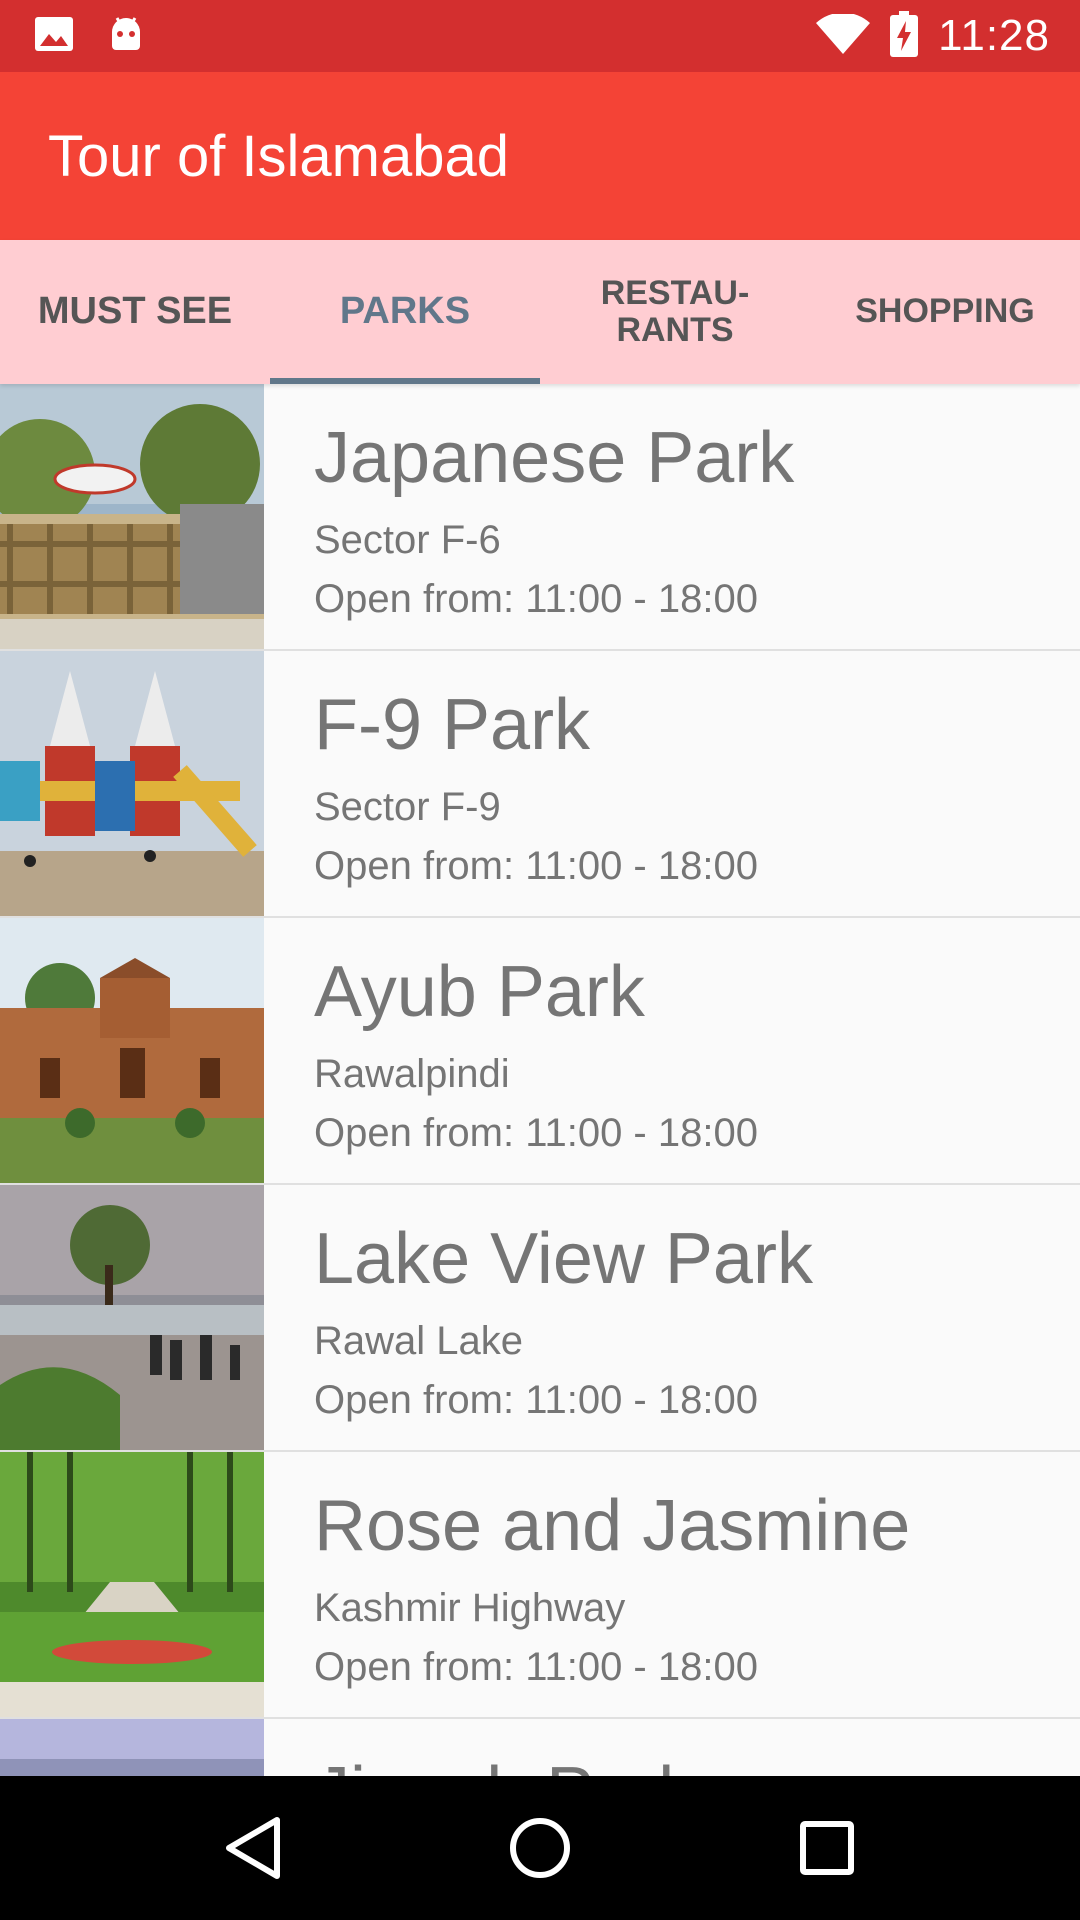 This screenshot has width=1080, height=1920. Describe the element at coordinates (412, 1074) in the screenshot. I see `place-location: Rawalpindi` at that location.